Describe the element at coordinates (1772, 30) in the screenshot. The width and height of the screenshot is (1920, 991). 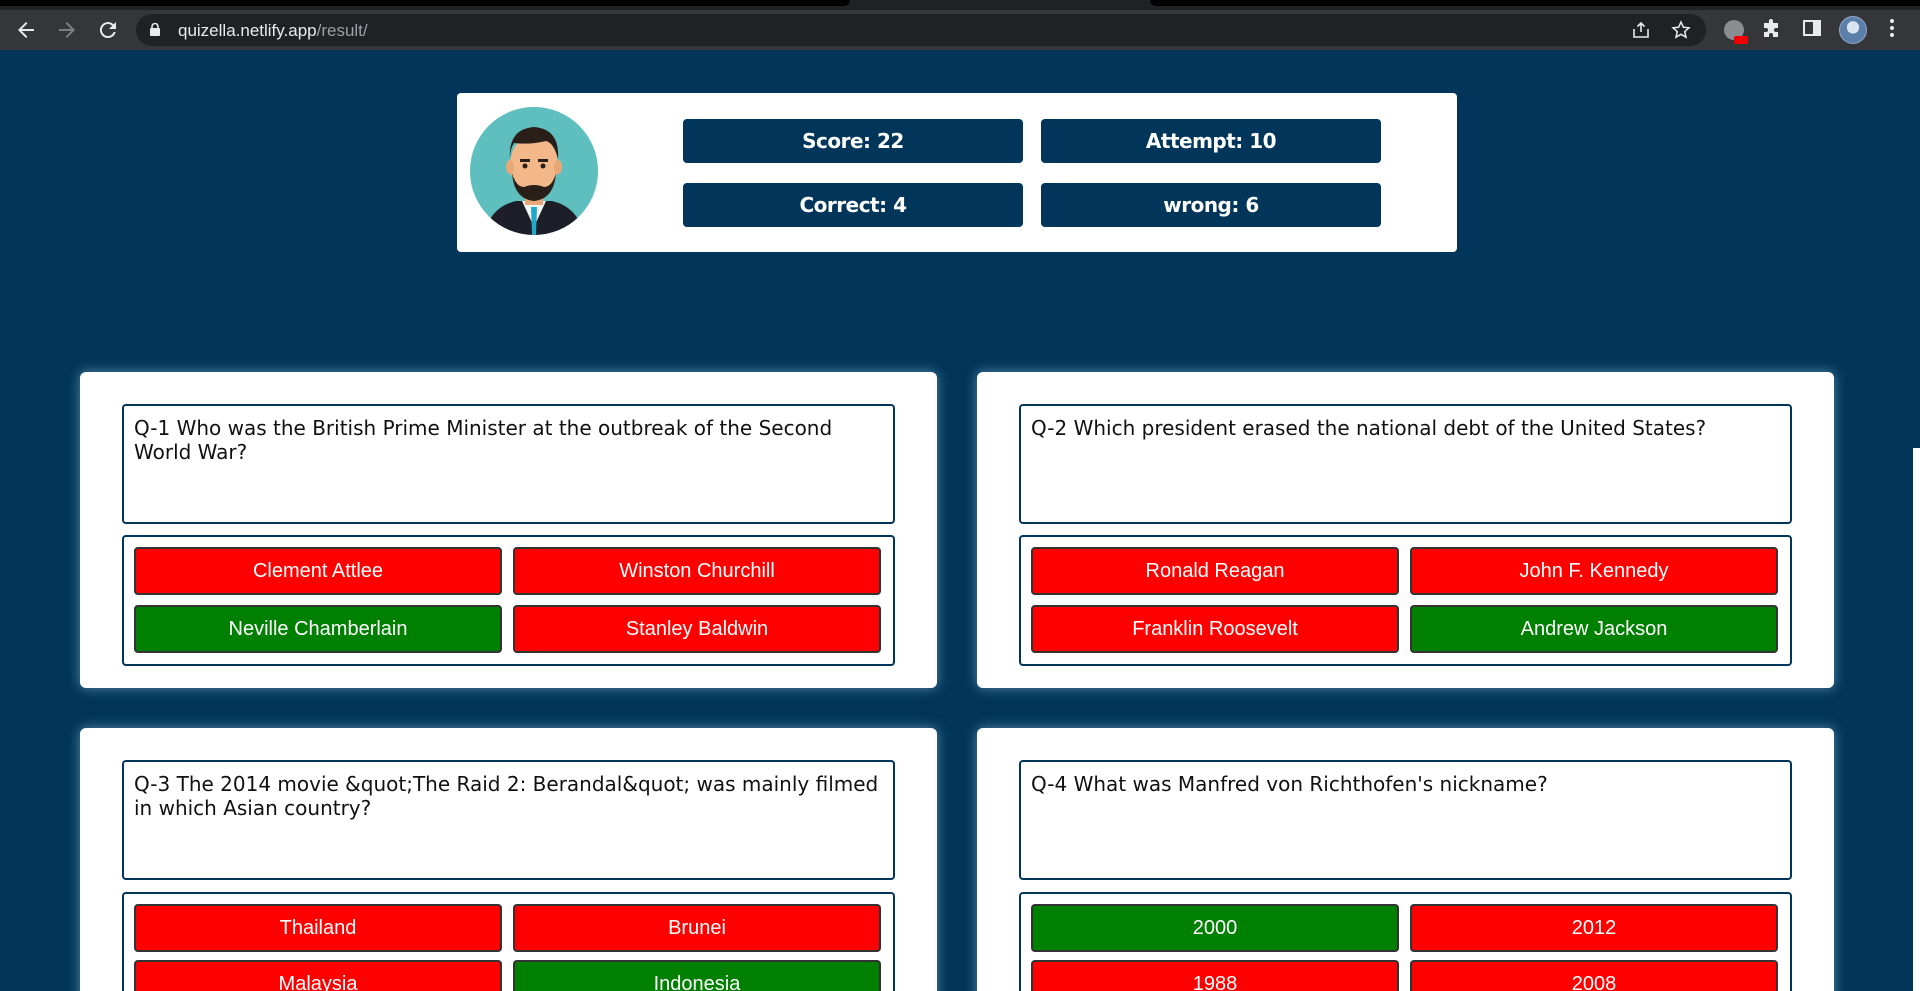
I see `puzzle-icon` at that location.